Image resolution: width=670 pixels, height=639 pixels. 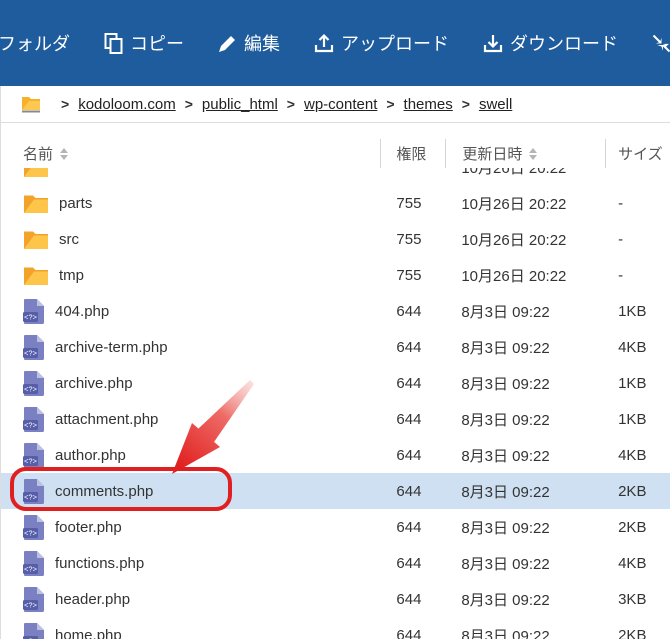 What do you see at coordinates (335, 491) in the screenshot?
I see `file-row: <?> comments.php 644 8月3日 09:22 2KB` at bounding box center [335, 491].